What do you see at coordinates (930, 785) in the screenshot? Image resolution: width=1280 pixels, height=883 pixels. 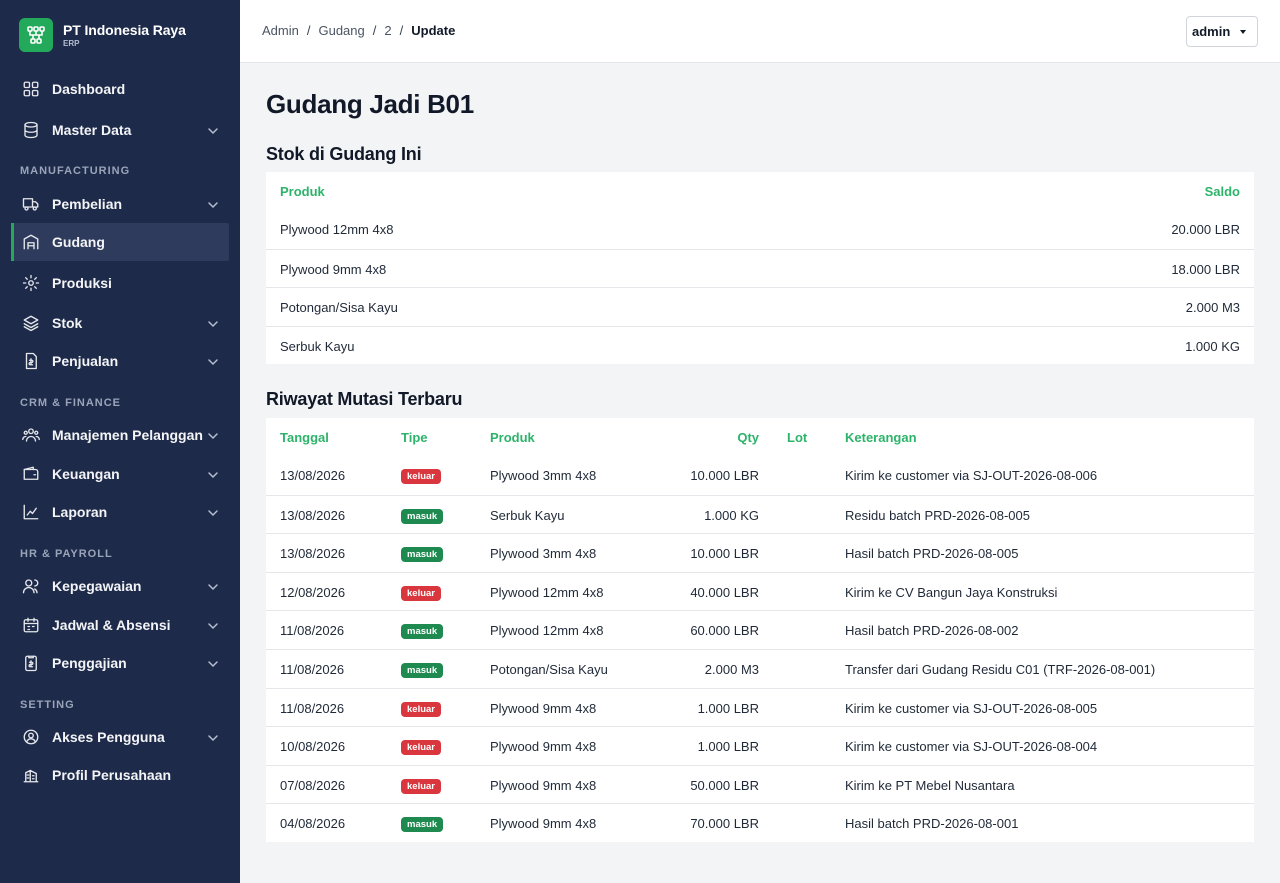 I see `history-note: Kirim ke PT Mebel Nusantara` at bounding box center [930, 785].